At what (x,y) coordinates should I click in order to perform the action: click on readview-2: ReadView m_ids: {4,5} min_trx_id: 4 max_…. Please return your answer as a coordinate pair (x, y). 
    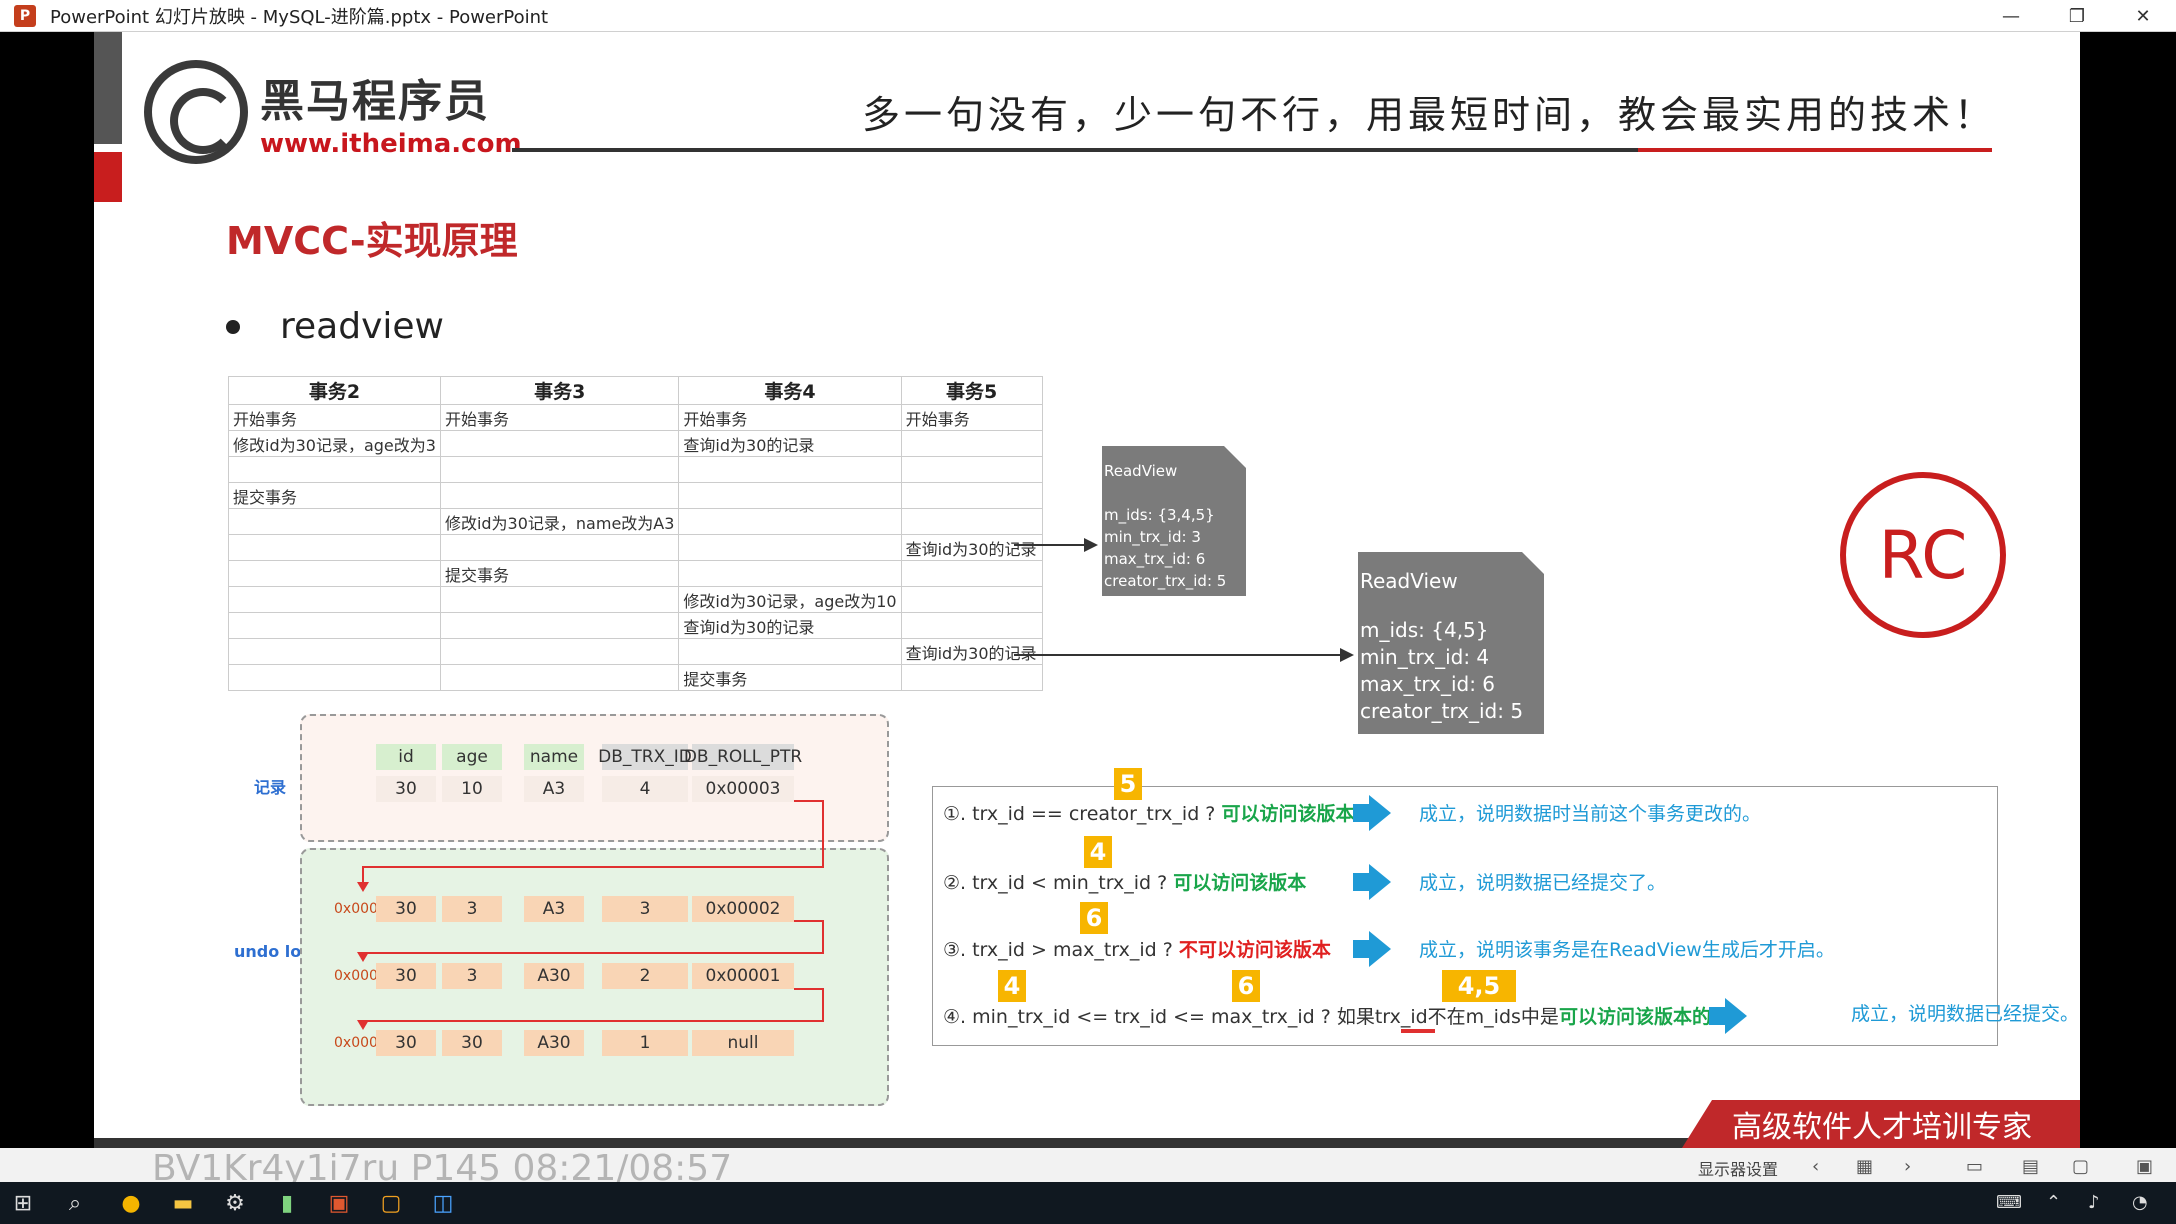
    Looking at the image, I should click on (1451, 643).